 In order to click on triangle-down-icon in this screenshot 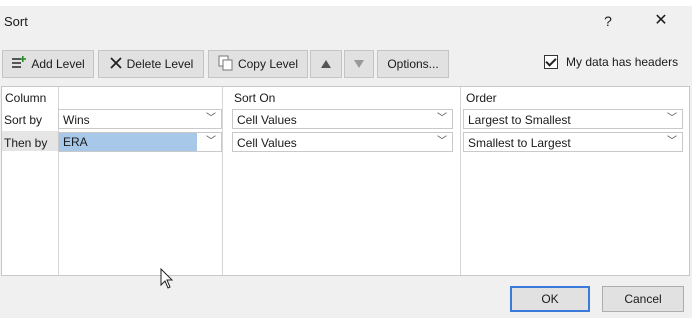, I will do `click(359, 64)`.